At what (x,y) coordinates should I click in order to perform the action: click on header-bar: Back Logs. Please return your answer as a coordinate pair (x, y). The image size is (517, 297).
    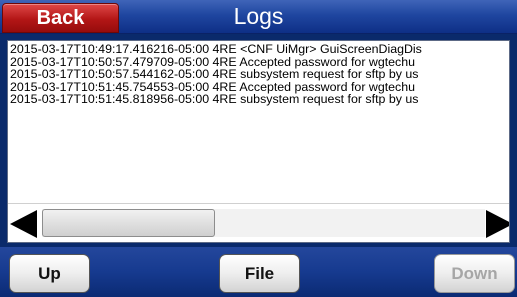
    Looking at the image, I should click on (258, 17).